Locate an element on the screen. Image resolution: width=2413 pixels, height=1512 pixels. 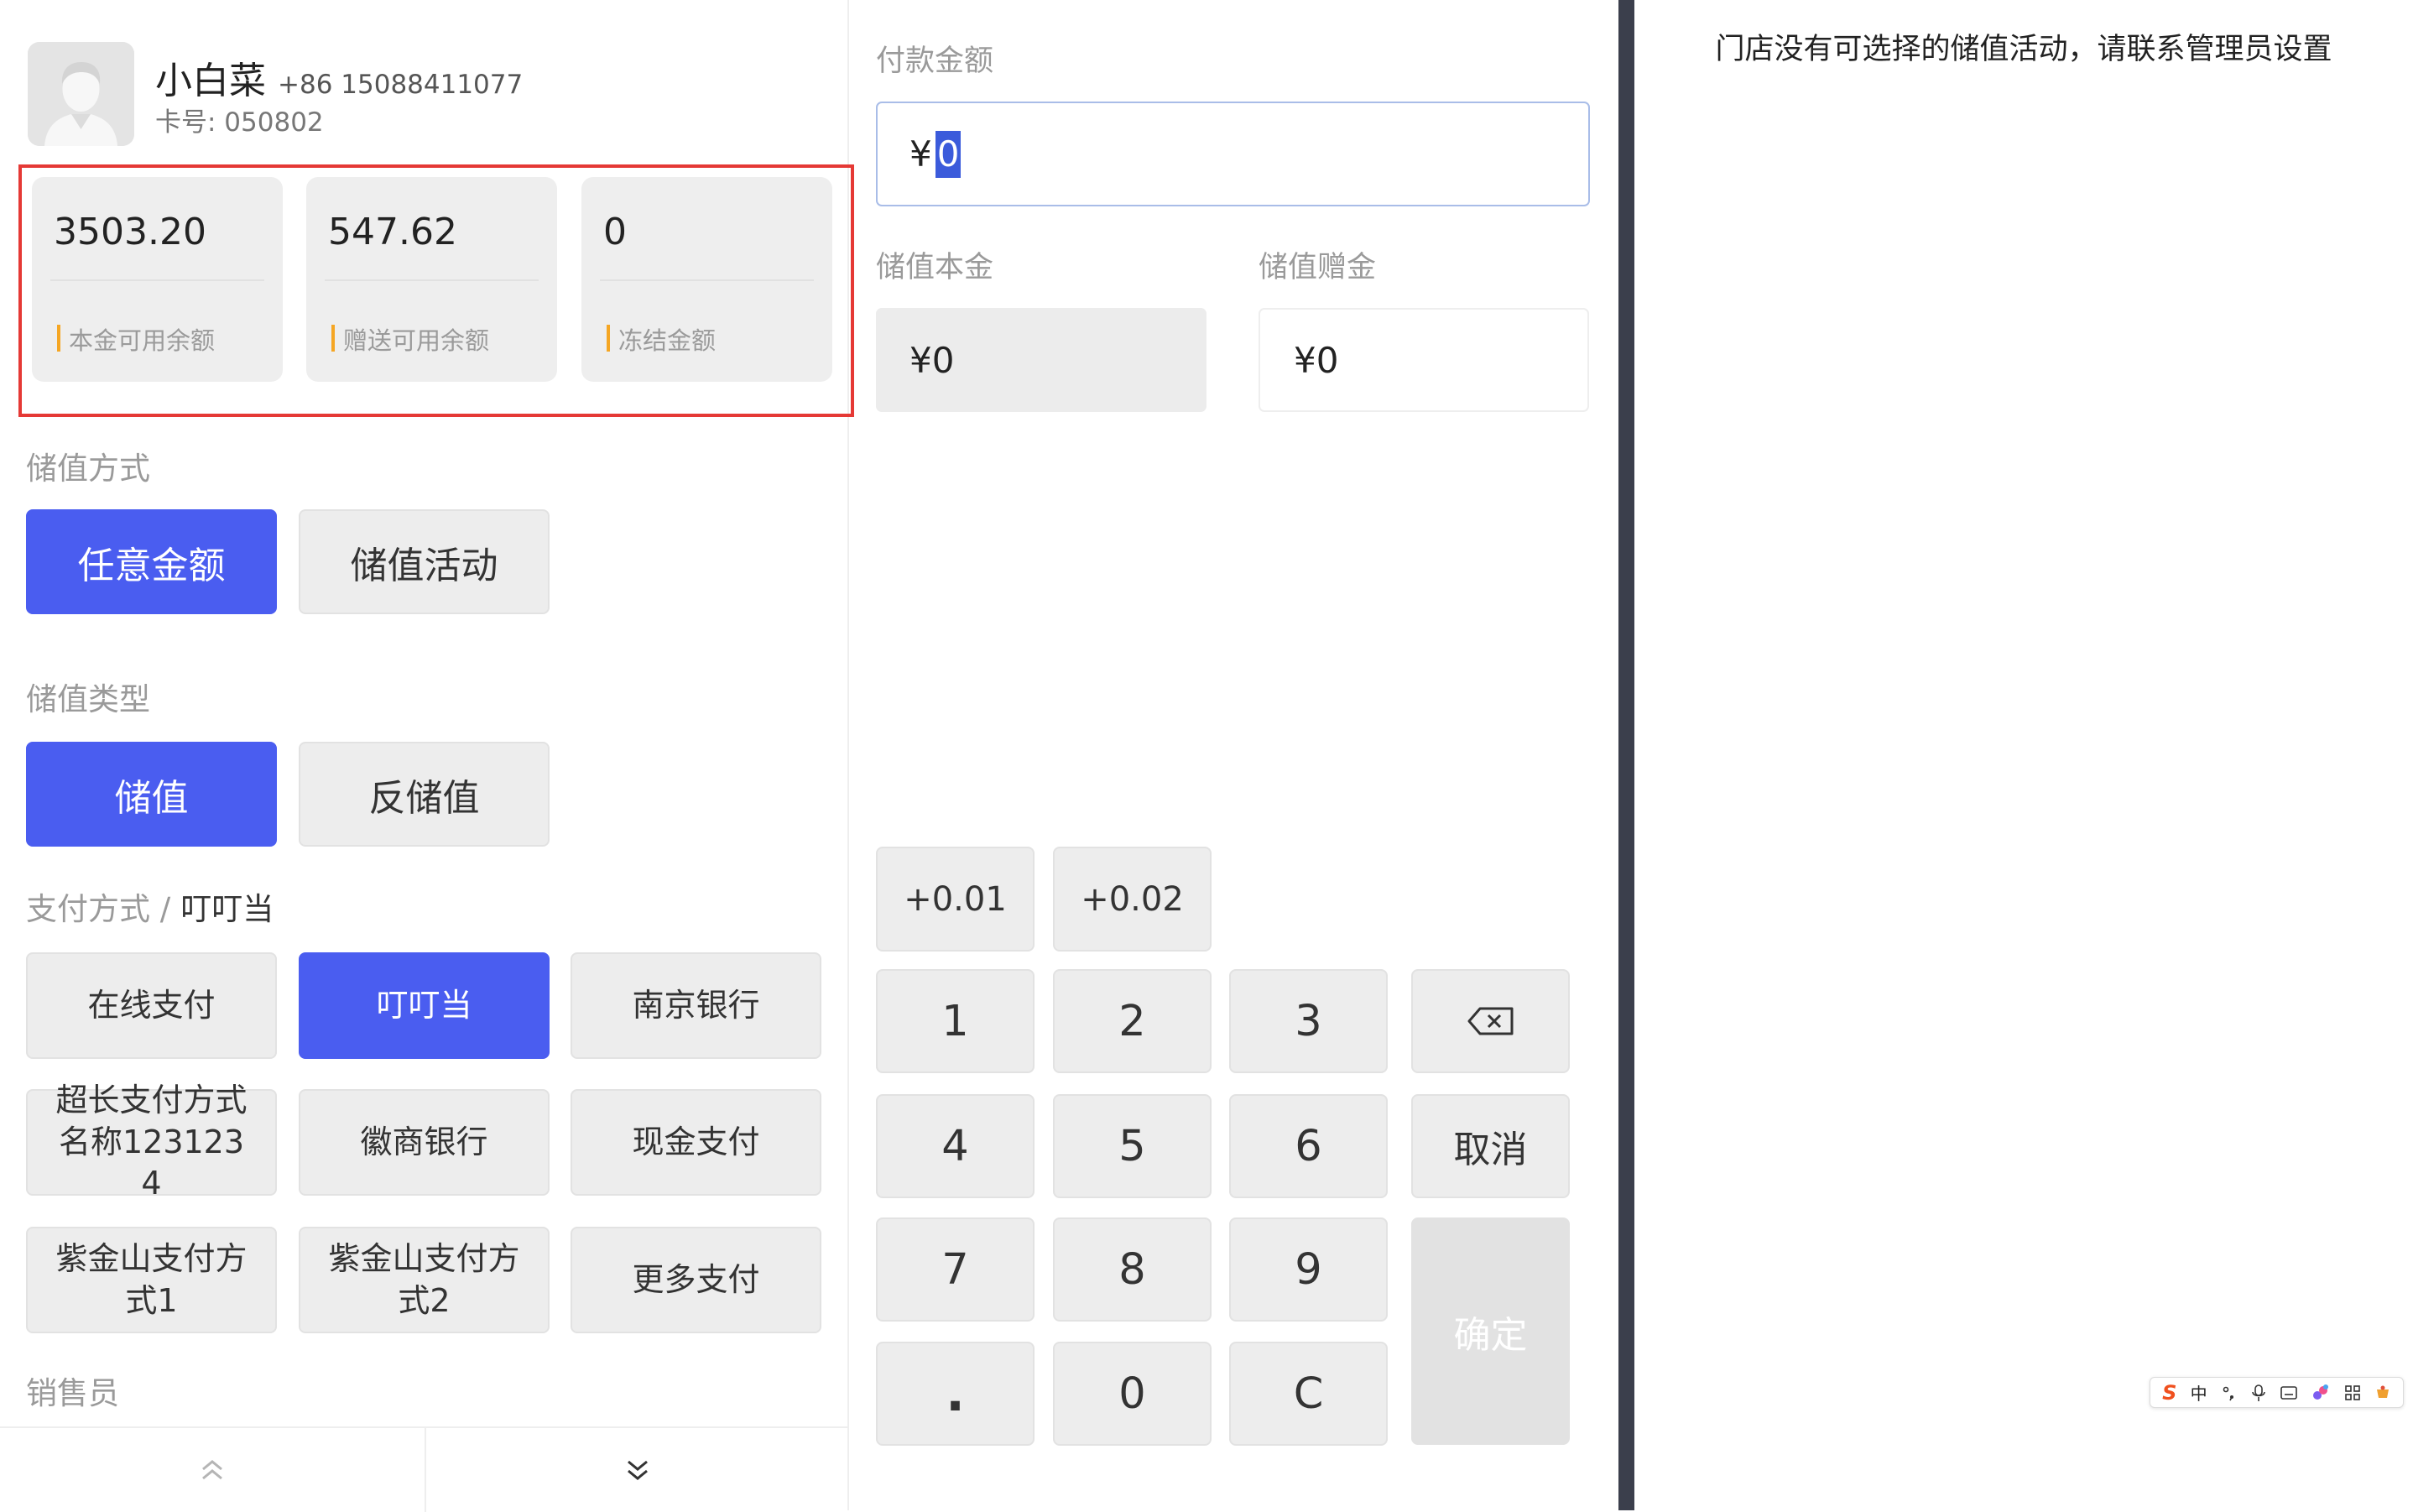
balance-value: 547.62 is located at coordinates (392, 232).